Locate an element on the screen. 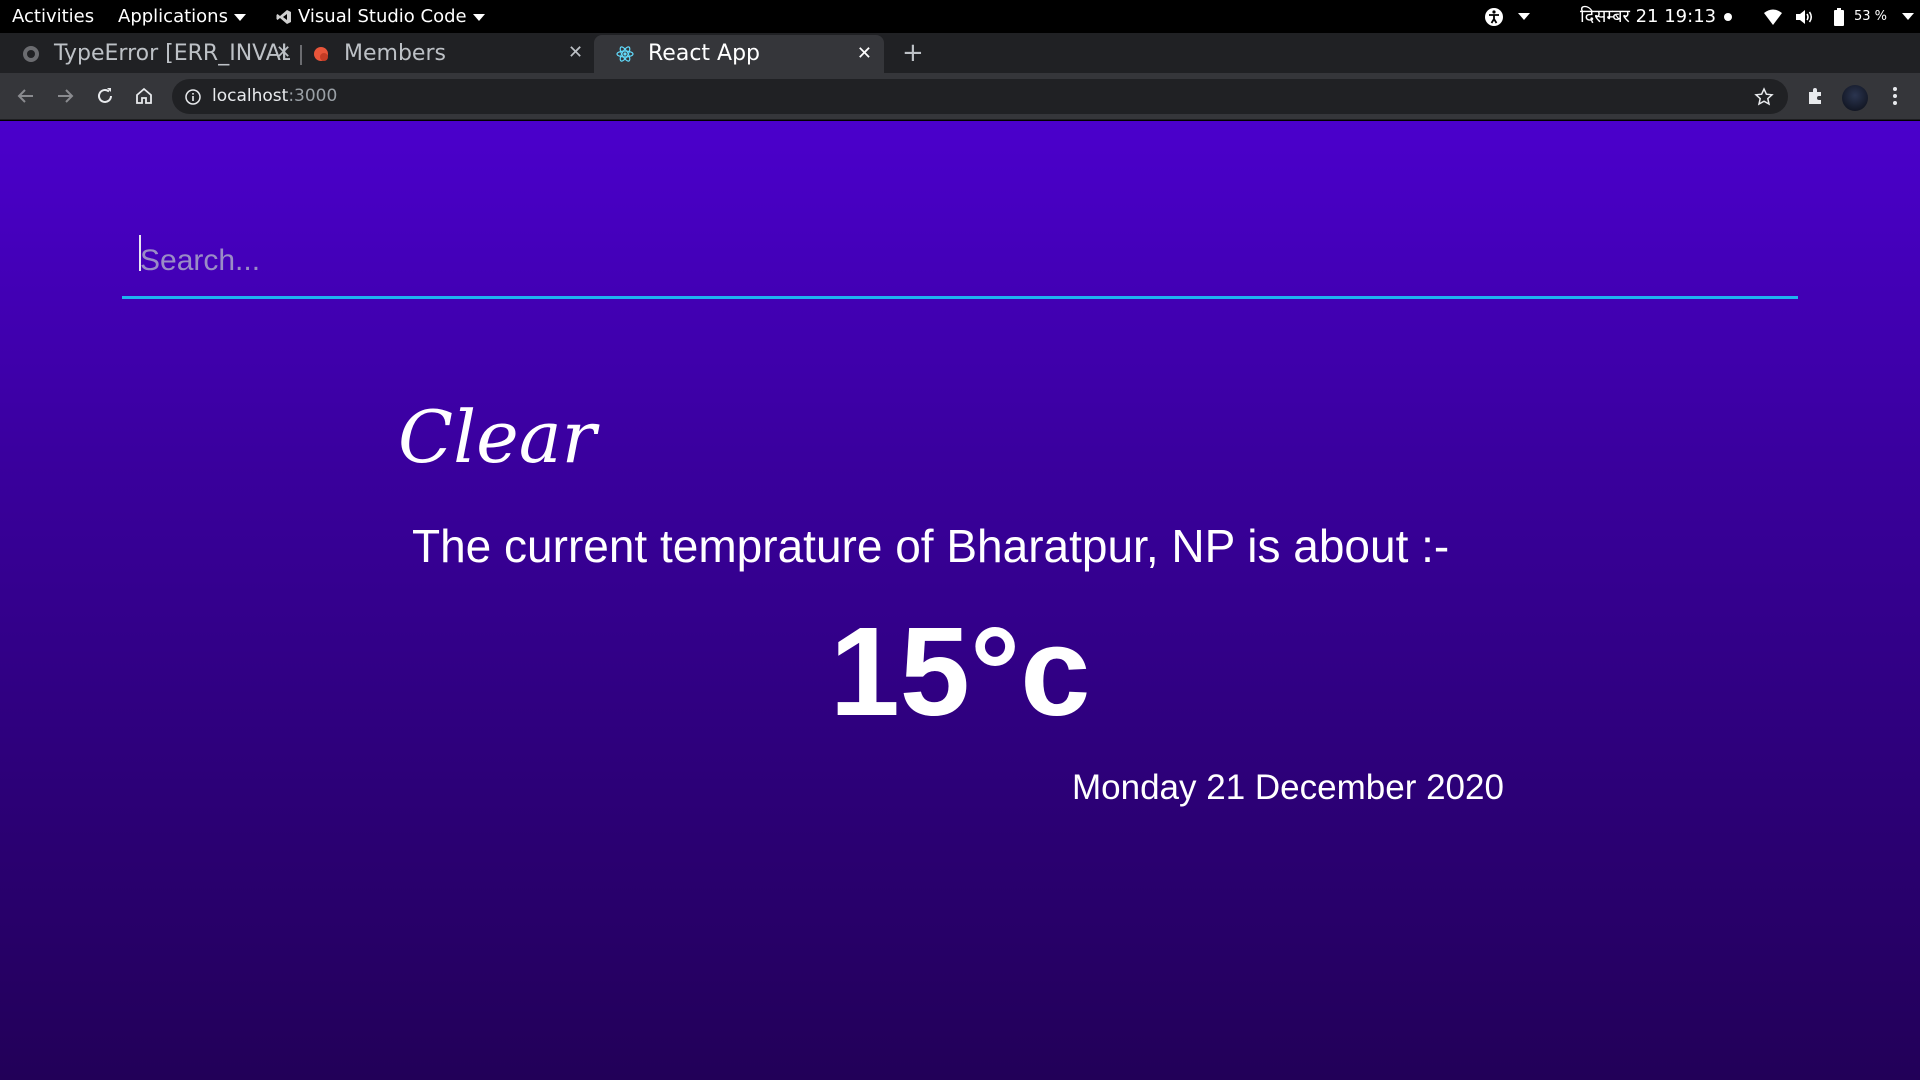  tab-react-app: React App ✕ is located at coordinates (739, 54).